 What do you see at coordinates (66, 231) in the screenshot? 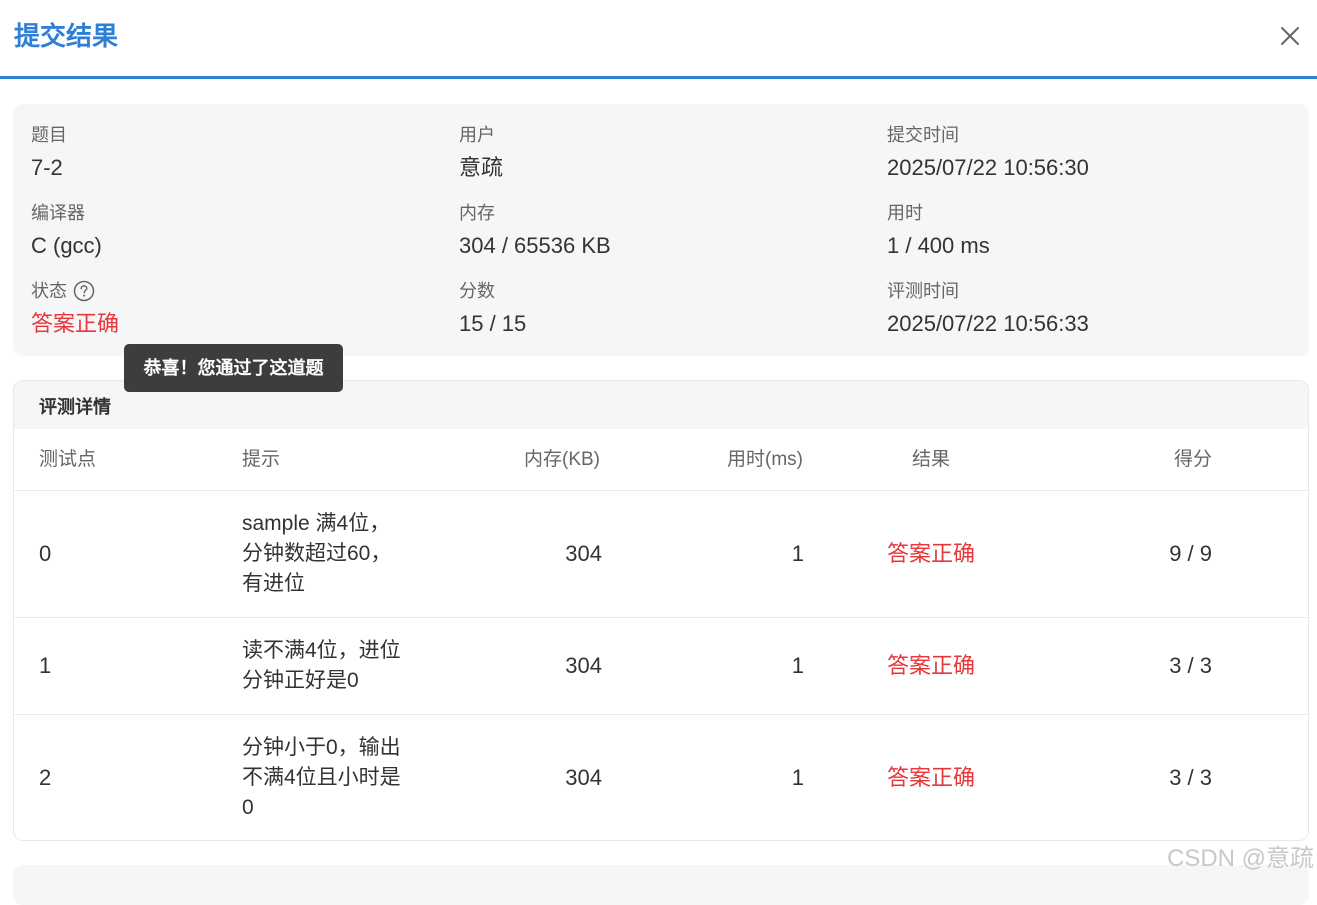
I see `compiler-field: 编译器 C (gcc)` at bounding box center [66, 231].